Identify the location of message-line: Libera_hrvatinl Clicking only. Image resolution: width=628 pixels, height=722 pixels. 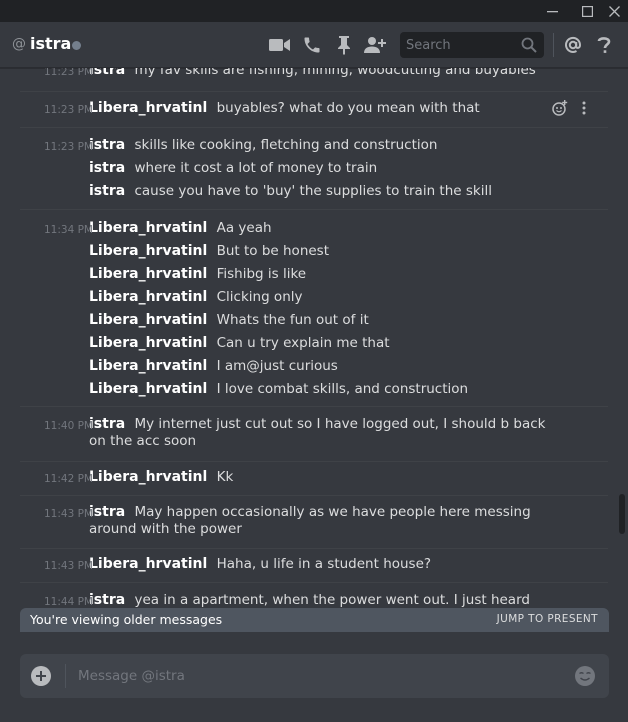
(314, 297).